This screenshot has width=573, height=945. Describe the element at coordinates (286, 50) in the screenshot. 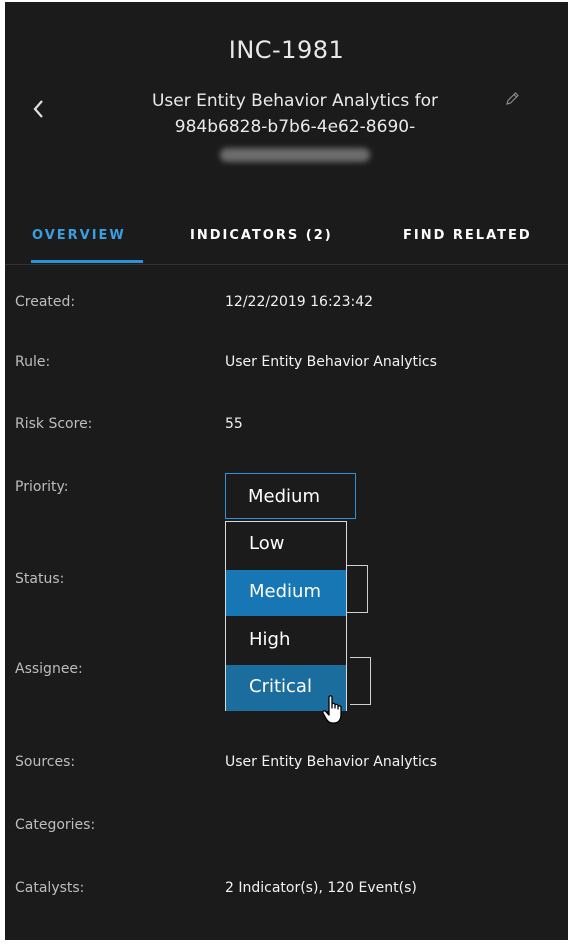

I see `incident-id: INC-1981` at that location.